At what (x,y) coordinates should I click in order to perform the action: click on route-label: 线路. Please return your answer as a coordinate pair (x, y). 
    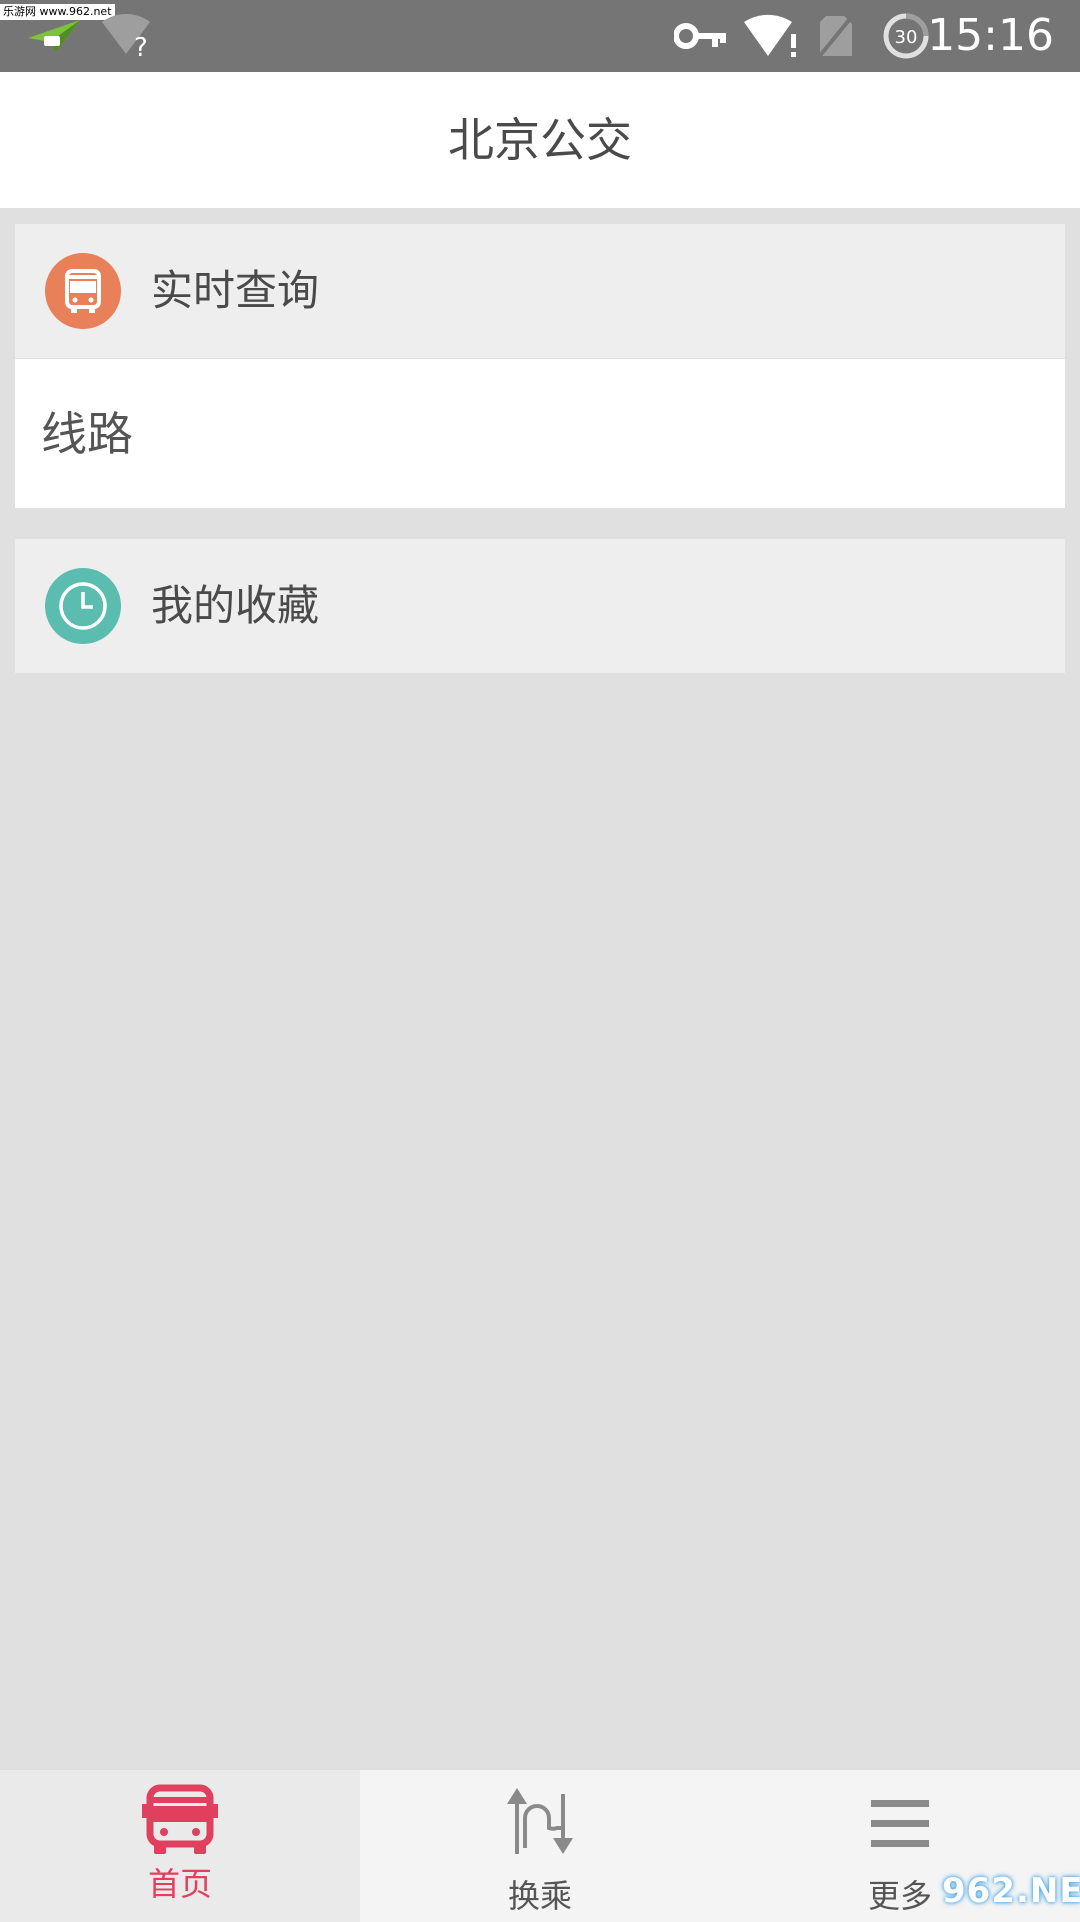
    Looking at the image, I should click on (87, 434).